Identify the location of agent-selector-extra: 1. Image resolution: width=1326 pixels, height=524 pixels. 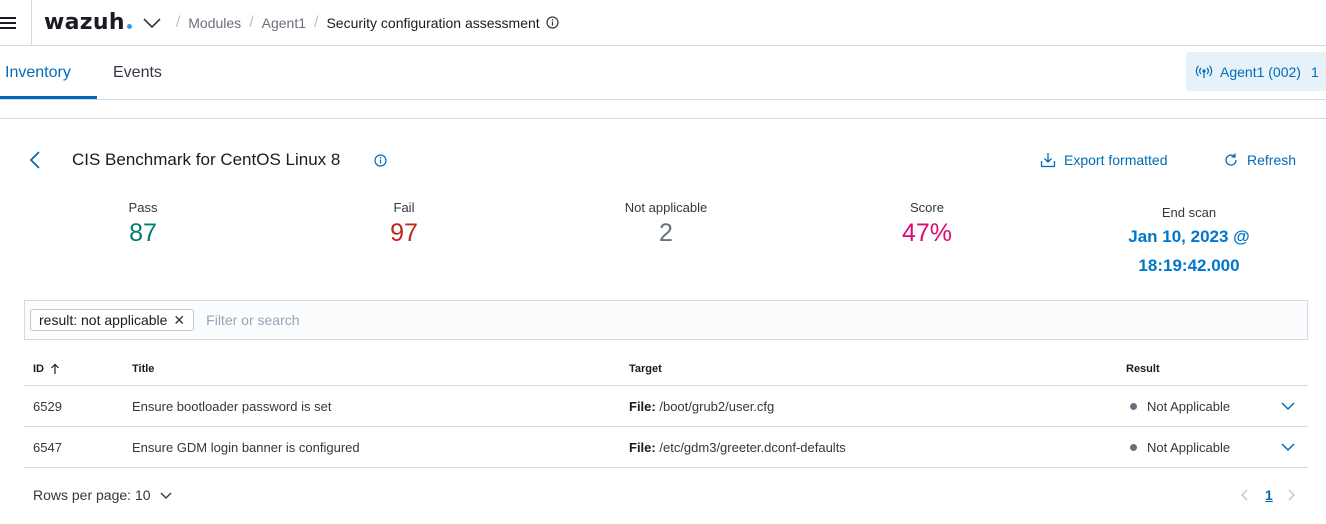
(1314, 71).